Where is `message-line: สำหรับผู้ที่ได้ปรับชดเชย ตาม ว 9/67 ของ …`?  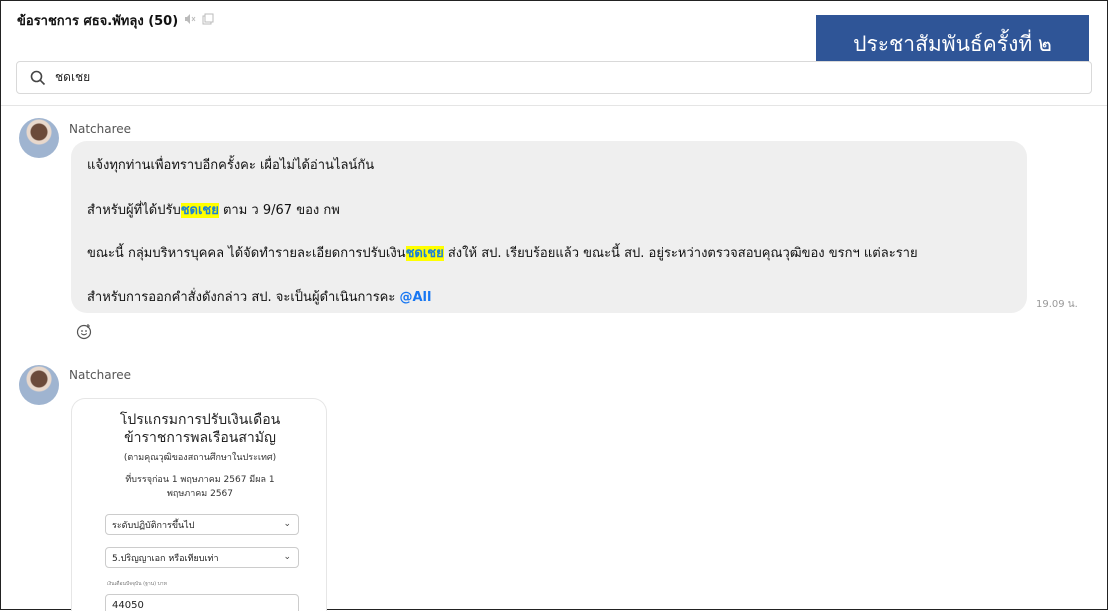 message-line: สำหรับผู้ที่ได้ปรับชดเชย ตาม ว 9/67 ของ … is located at coordinates (213, 210).